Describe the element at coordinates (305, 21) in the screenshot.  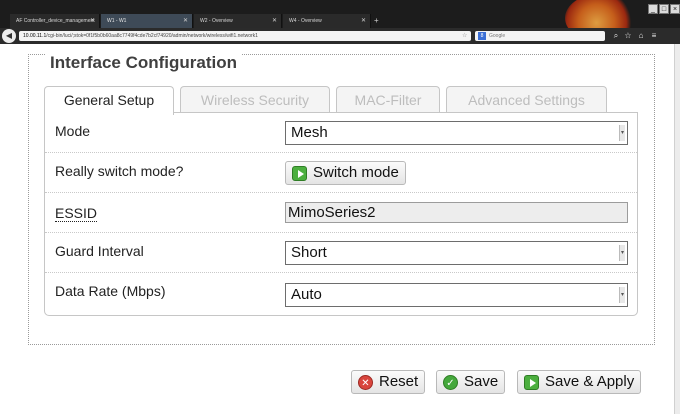
I see `browser-tab-label: W4 - Overview` at that location.